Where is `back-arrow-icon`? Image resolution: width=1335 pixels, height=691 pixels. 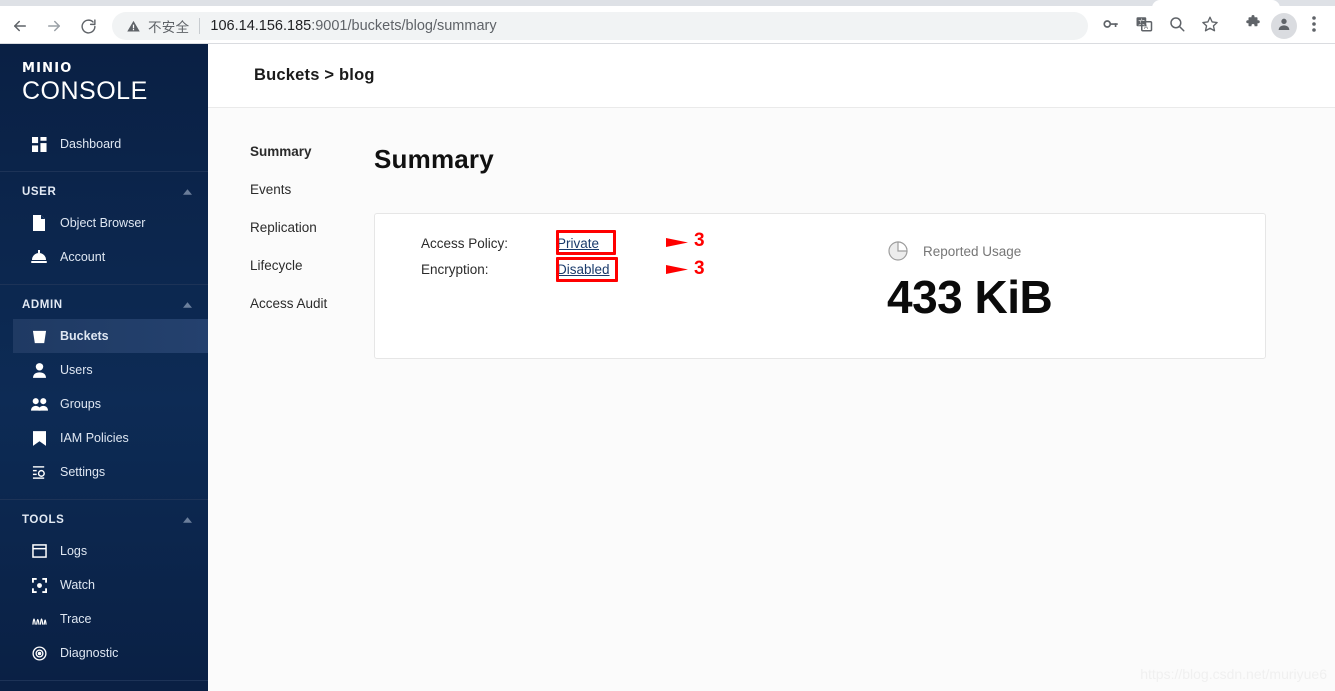 back-arrow-icon is located at coordinates (20, 26).